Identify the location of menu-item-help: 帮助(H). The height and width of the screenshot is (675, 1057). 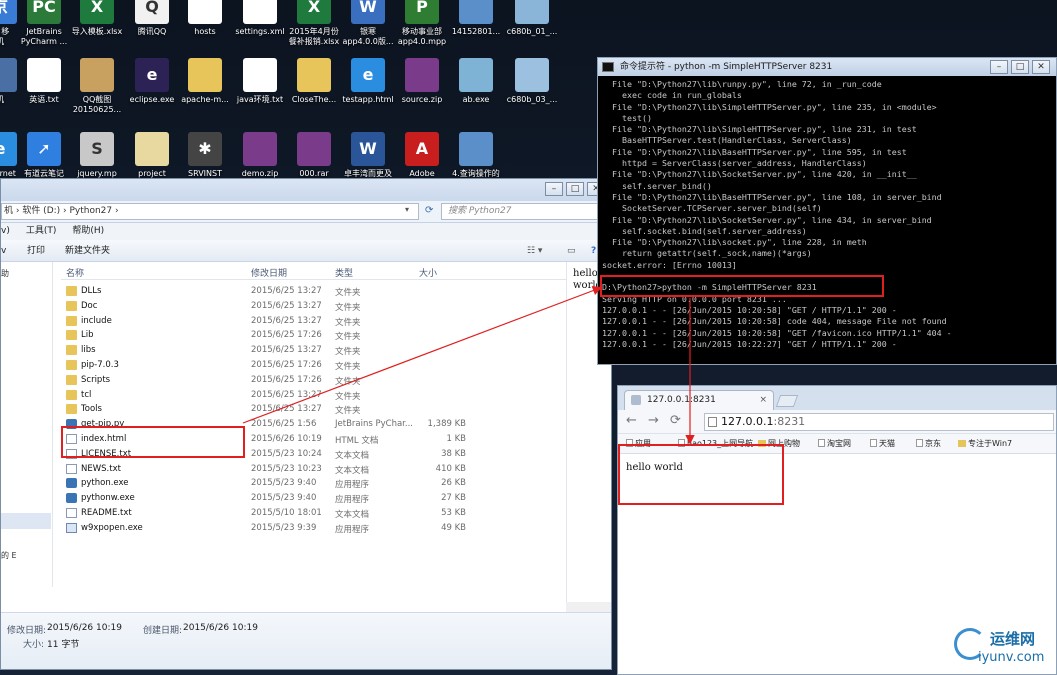
(88, 231).